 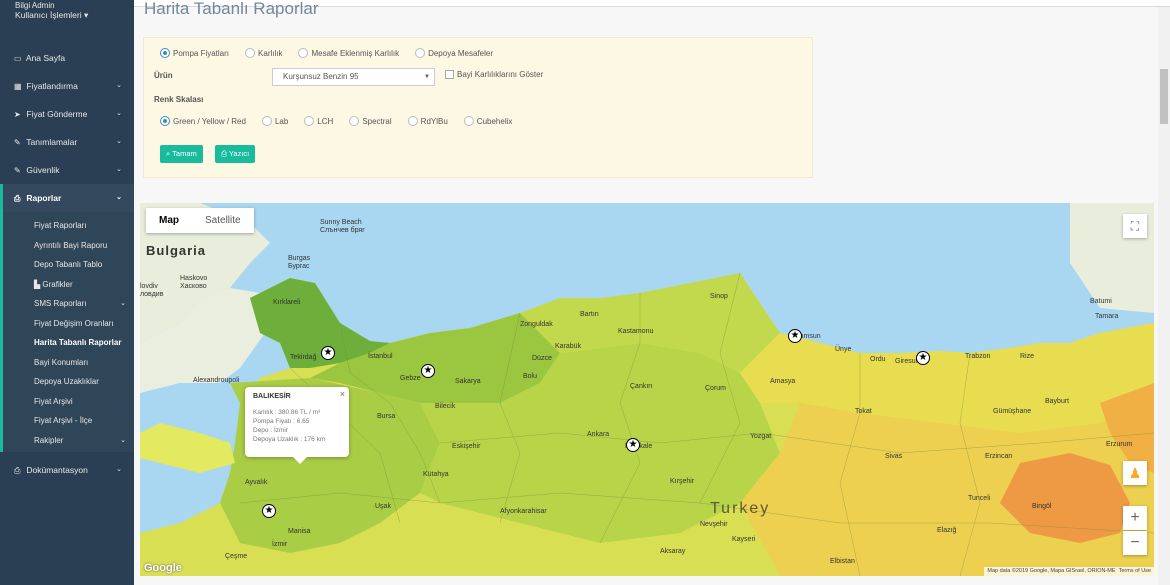 What do you see at coordinates (235, 154) in the screenshot?
I see `print-button: ⎙ Yazıcı` at bounding box center [235, 154].